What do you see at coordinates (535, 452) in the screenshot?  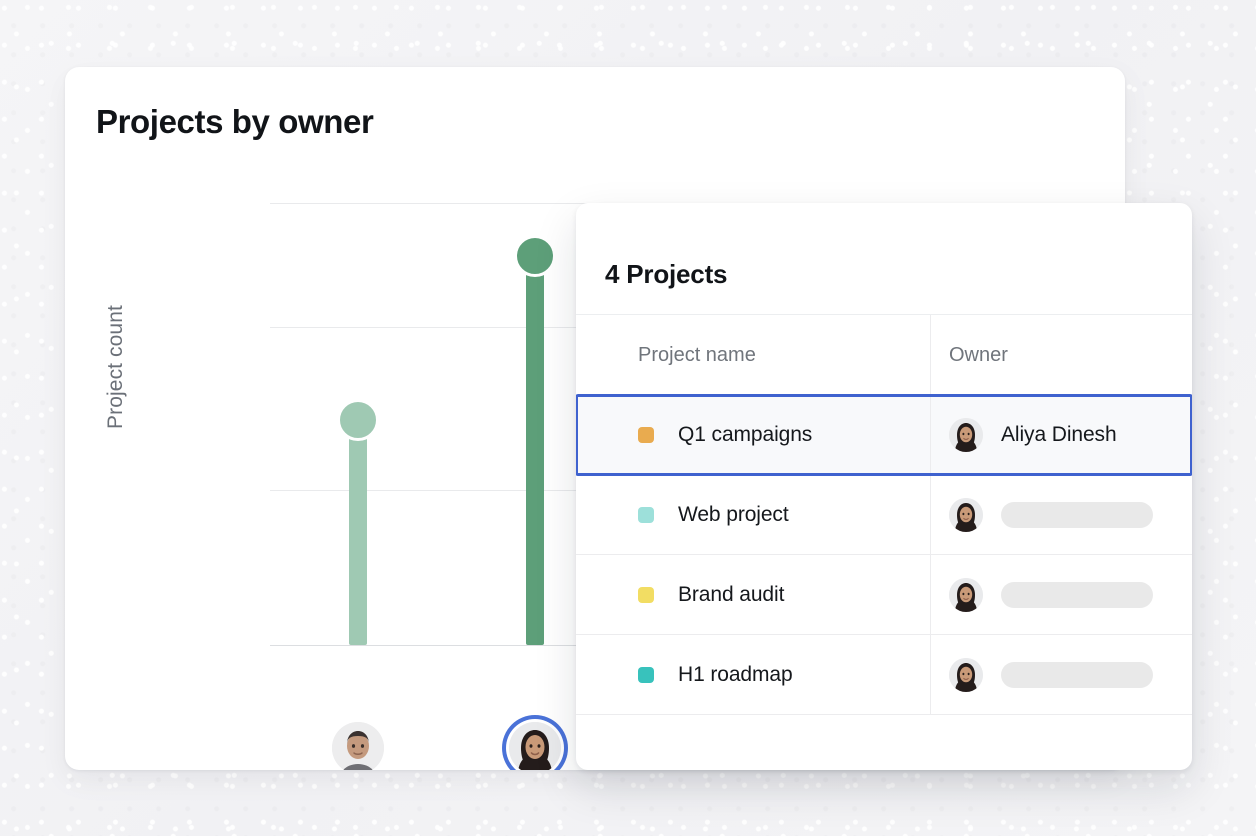 I see `bar-stem-aliya-dinesh` at bounding box center [535, 452].